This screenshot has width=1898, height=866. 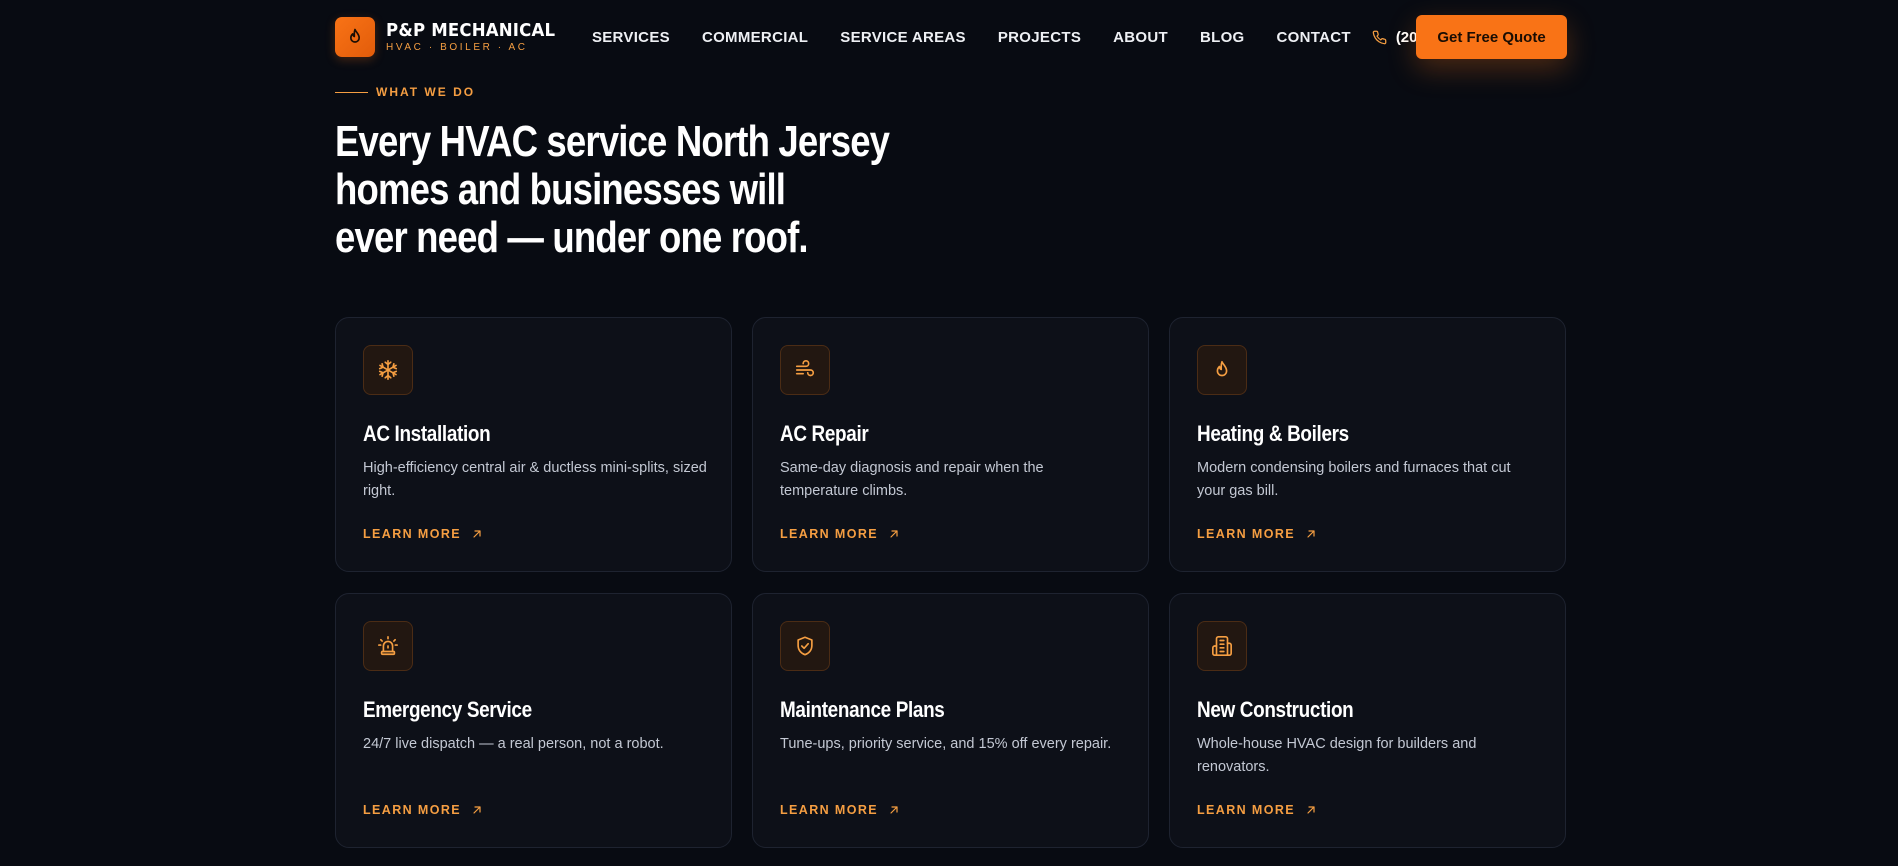 I want to click on brand-tagline: HVAC · BOILER · AC, so click(x=457, y=47).